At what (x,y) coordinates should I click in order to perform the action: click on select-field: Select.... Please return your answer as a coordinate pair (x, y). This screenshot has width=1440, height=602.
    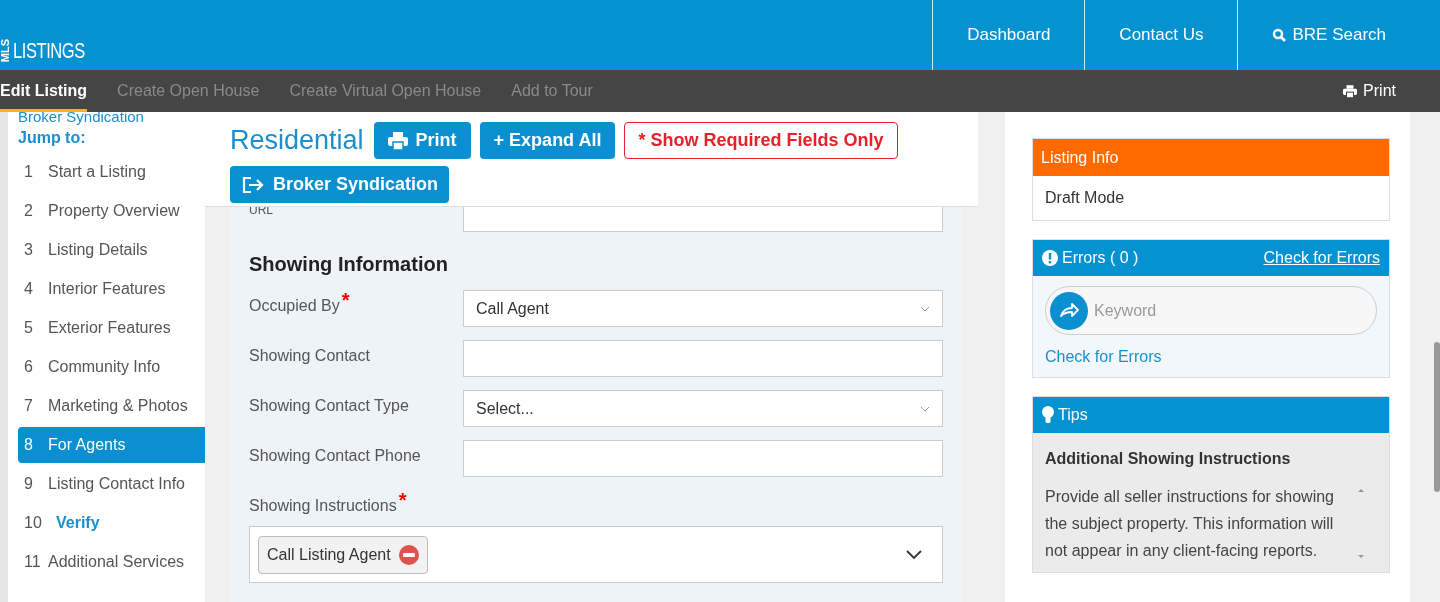
    Looking at the image, I should click on (703, 408).